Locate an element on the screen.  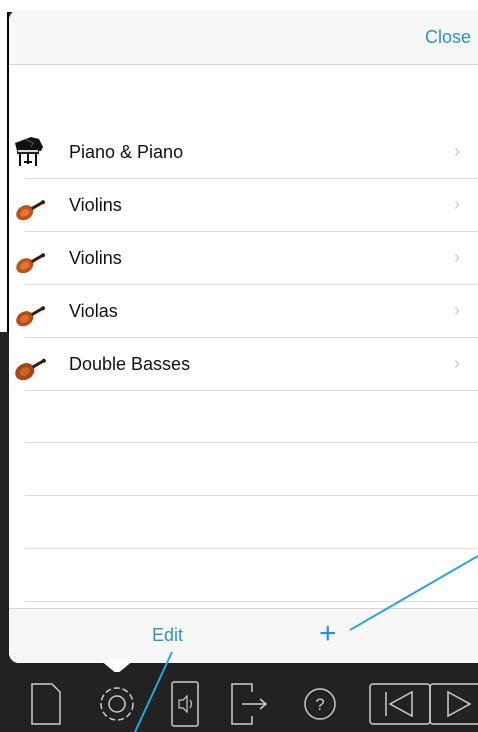
close-button: Close is located at coordinates (448, 37).